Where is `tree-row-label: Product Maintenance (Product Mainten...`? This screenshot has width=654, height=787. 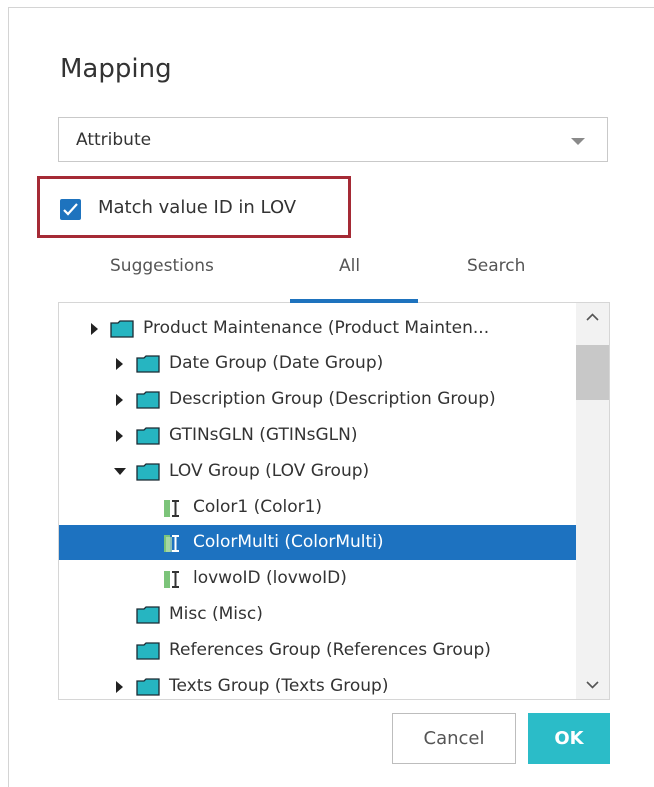
tree-row-label: Product Maintenance (Product Mainten... is located at coordinates (316, 328).